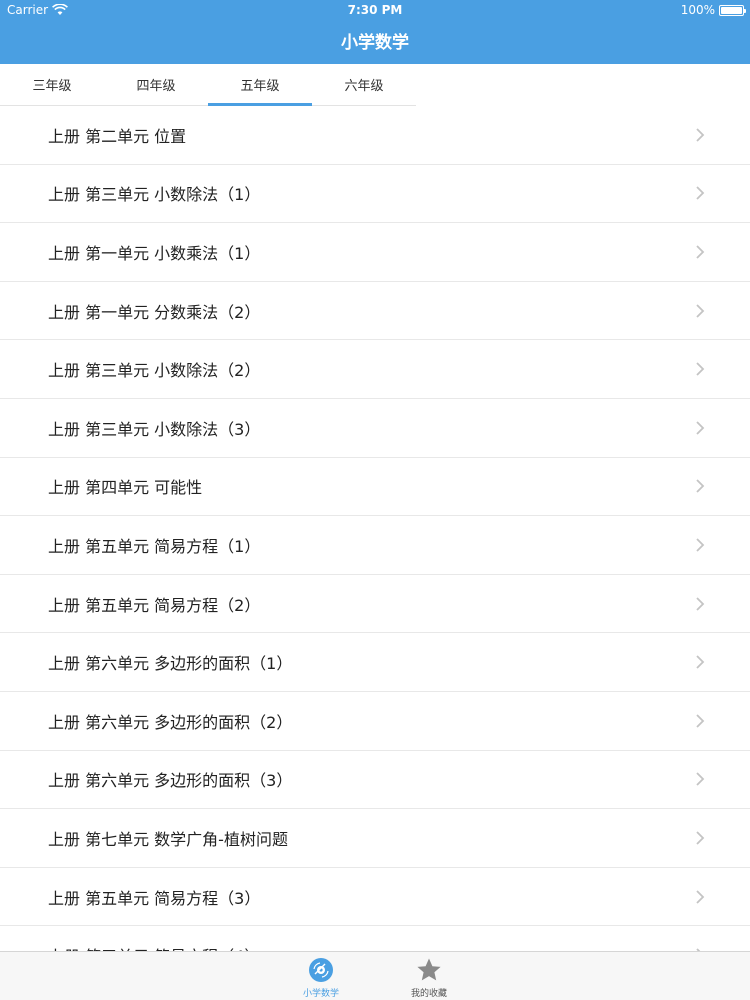 This screenshot has width=750, height=1000. What do you see at coordinates (375, 838) in the screenshot?
I see `list-item: 上册 第七单元 数学广角-植树问题` at bounding box center [375, 838].